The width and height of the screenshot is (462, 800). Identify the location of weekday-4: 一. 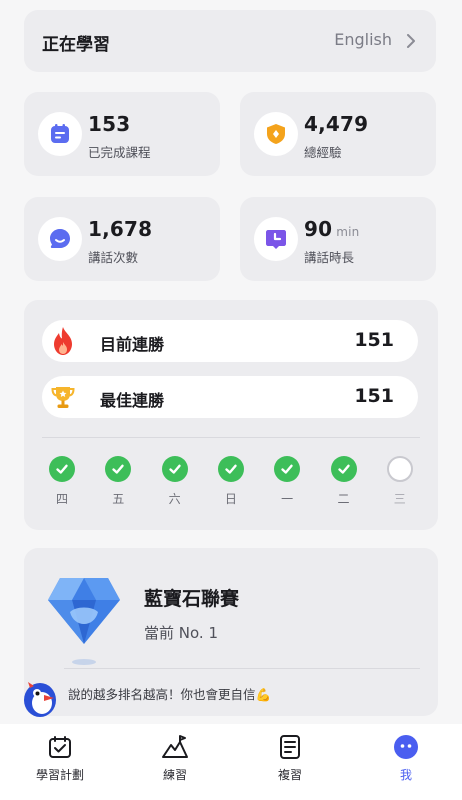
(287, 481).